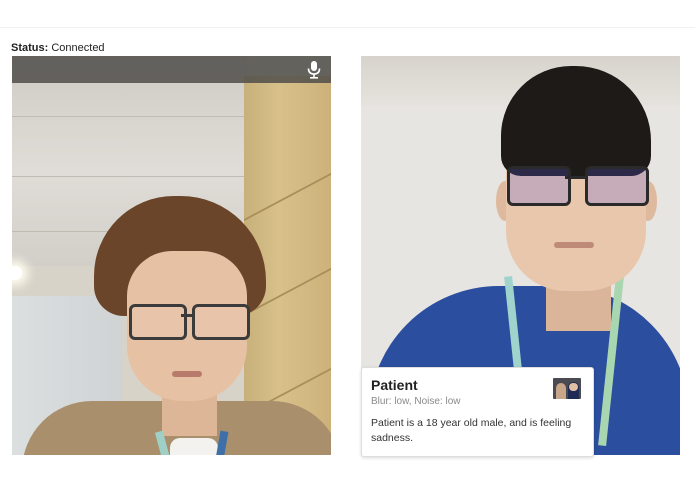  What do you see at coordinates (394, 385) in the screenshot?
I see `card-title: Patient` at bounding box center [394, 385].